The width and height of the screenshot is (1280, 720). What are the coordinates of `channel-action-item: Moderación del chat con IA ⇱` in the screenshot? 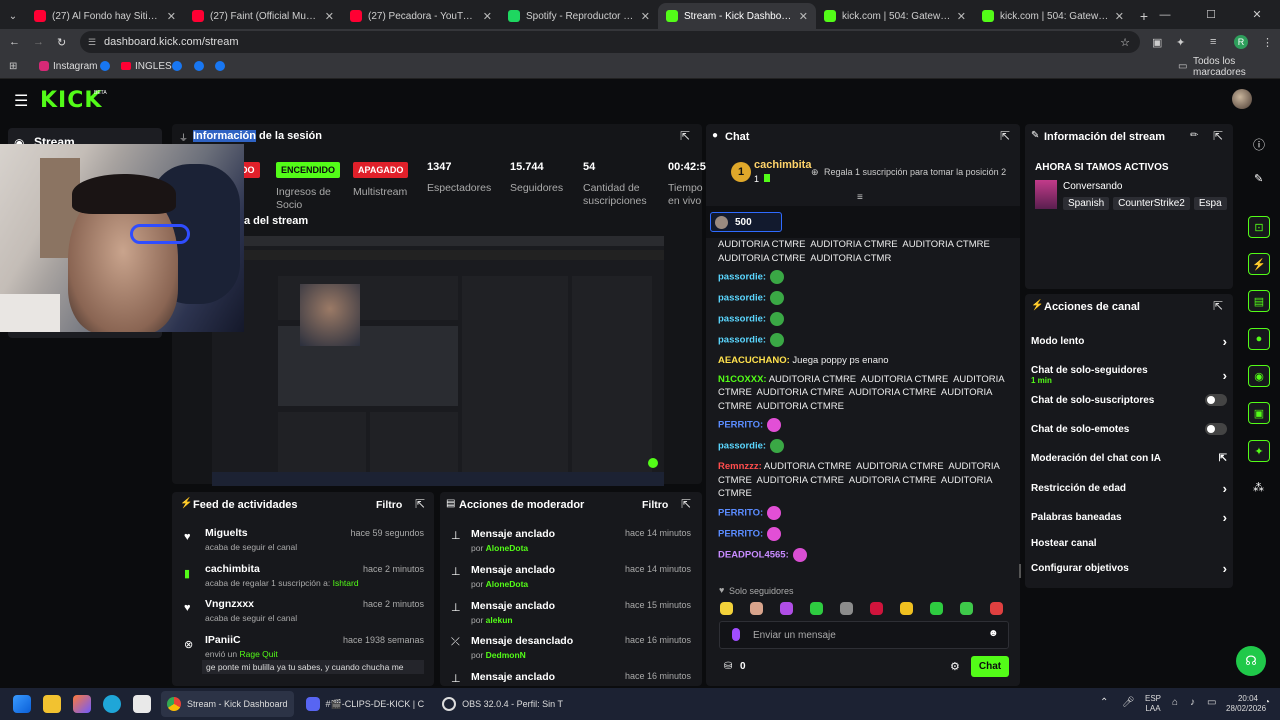 It's located at (1129, 458).